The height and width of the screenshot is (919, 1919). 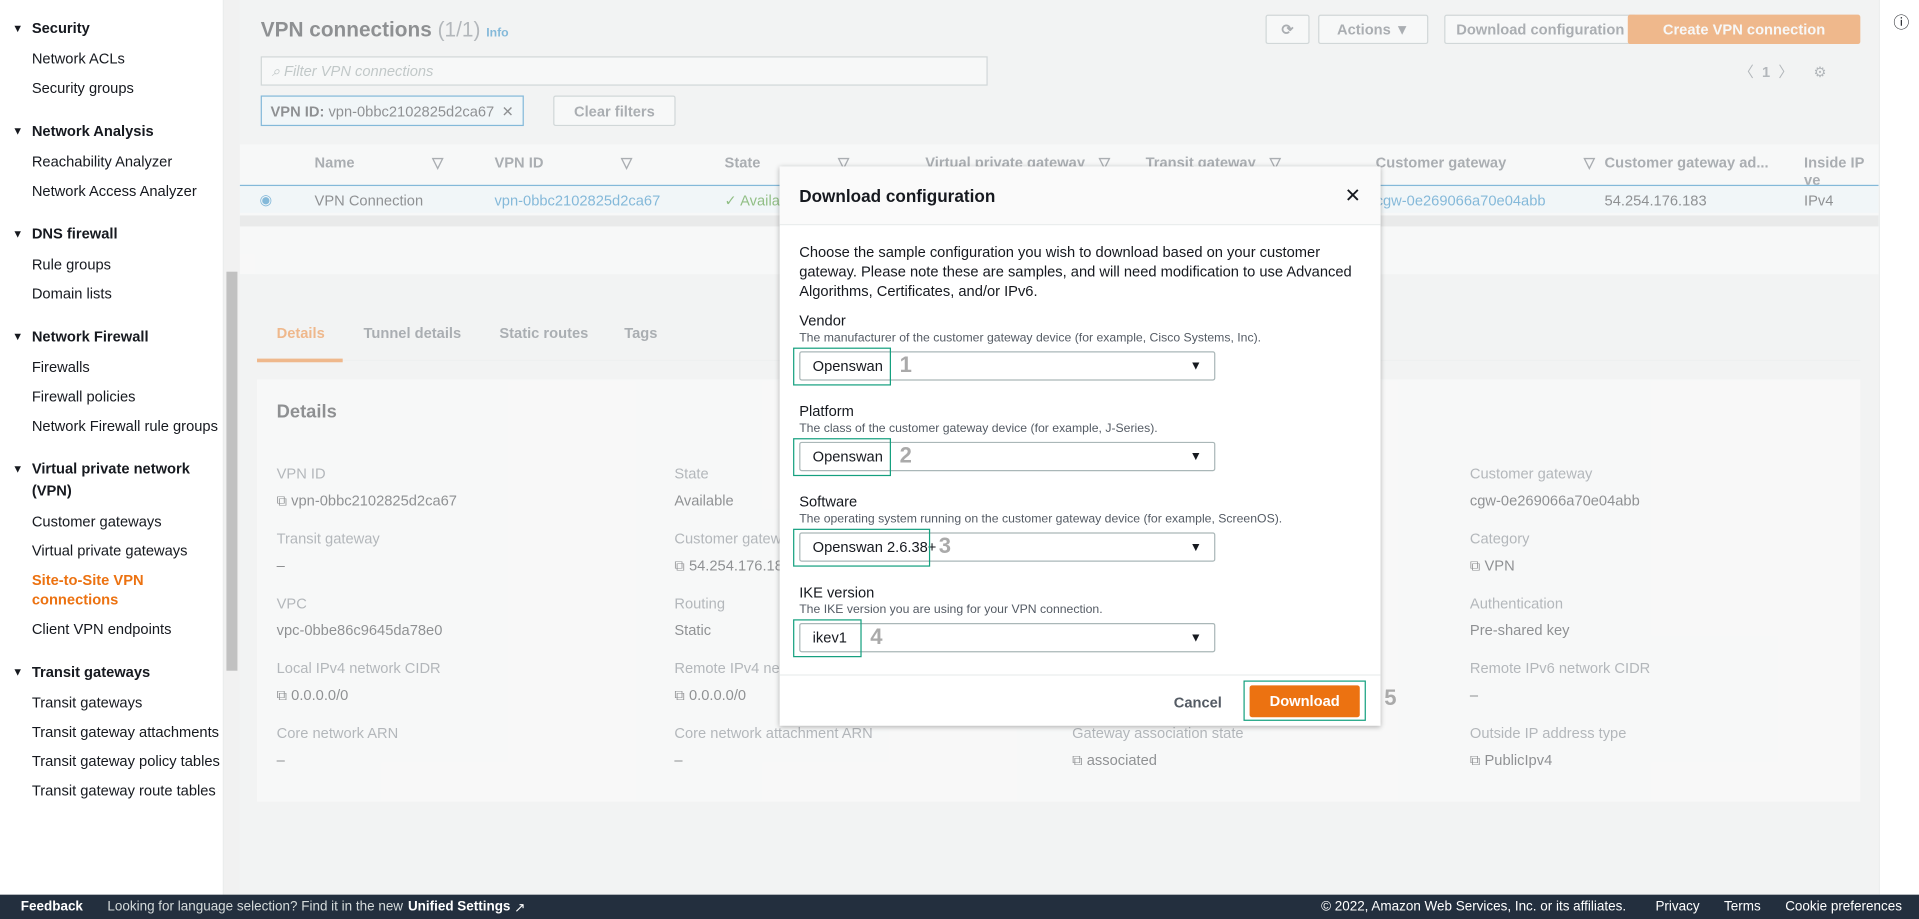 What do you see at coordinates (1485, 162) in the screenshot?
I see `column-header-customer-gateway: Customer gateway ▽` at bounding box center [1485, 162].